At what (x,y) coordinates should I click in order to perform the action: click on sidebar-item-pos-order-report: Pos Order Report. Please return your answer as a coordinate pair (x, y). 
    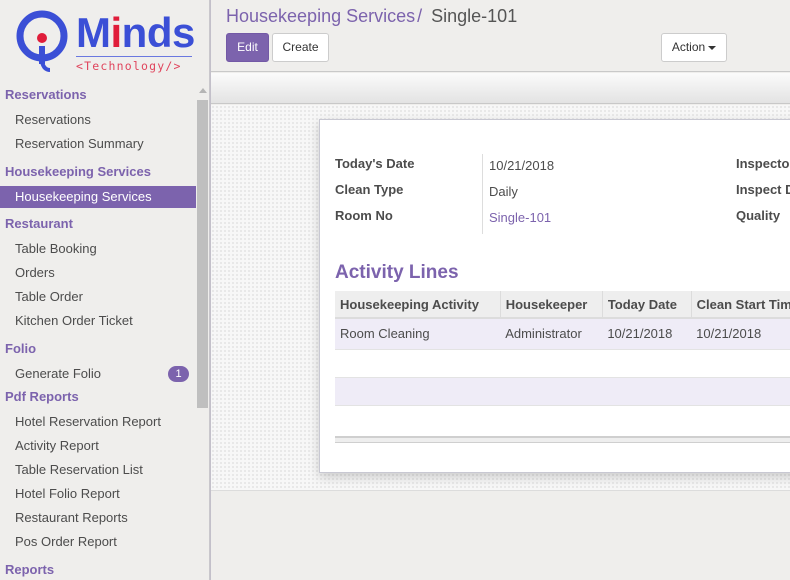
    Looking at the image, I should click on (98, 542).